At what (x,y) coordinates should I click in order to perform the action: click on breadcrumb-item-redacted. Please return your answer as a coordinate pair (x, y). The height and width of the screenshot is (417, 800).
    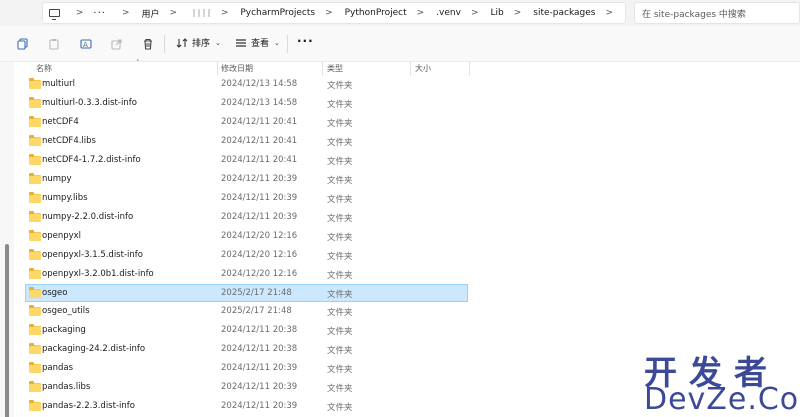
    Looking at the image, I should click on (203, 13).